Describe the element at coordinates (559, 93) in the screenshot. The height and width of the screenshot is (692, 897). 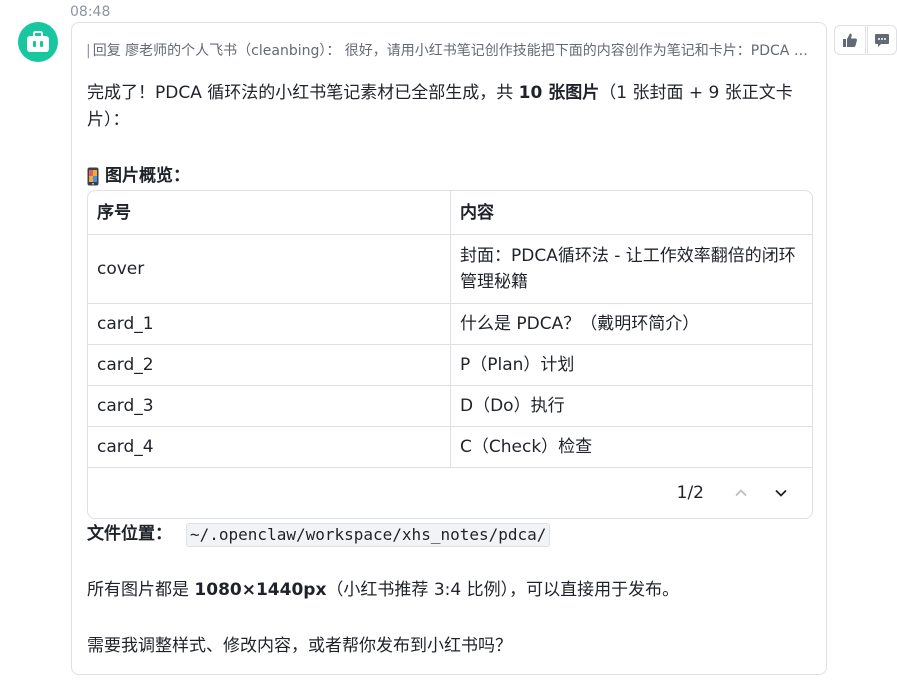
I see `intro-count: 10 张图片` at that location.